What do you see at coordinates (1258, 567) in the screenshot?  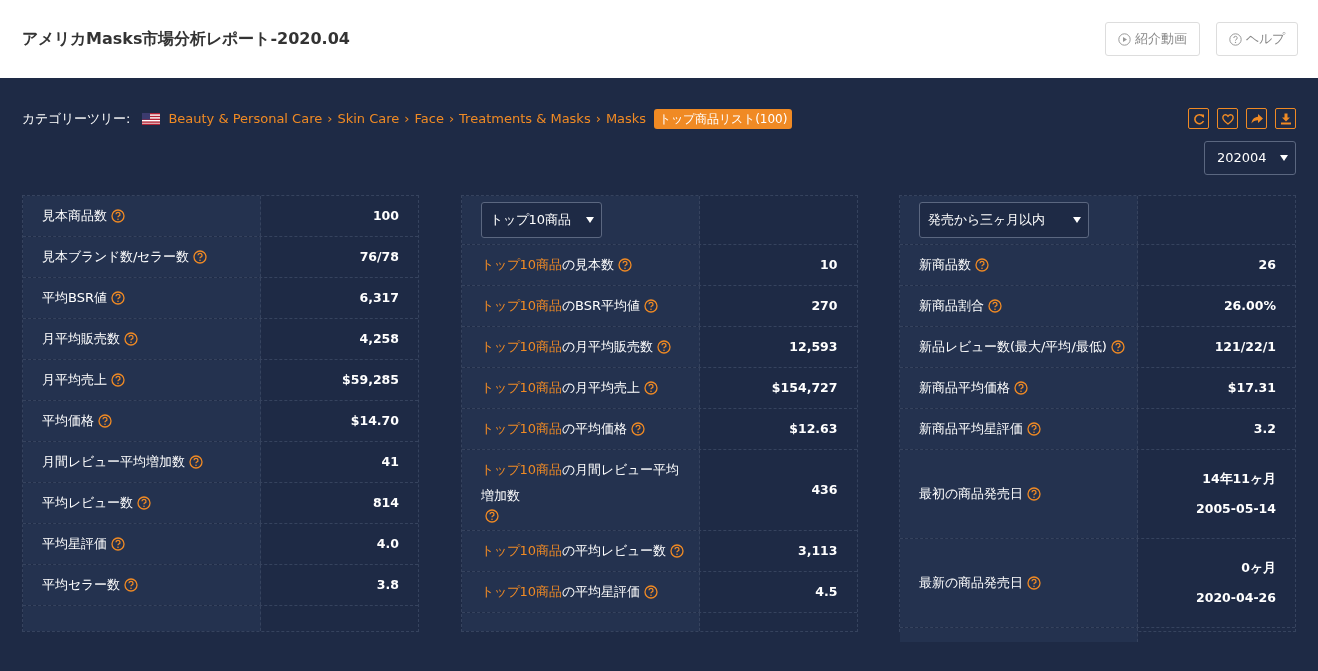 I see `metric-value: 0ヶ月` at bounding box center [1258, 567].